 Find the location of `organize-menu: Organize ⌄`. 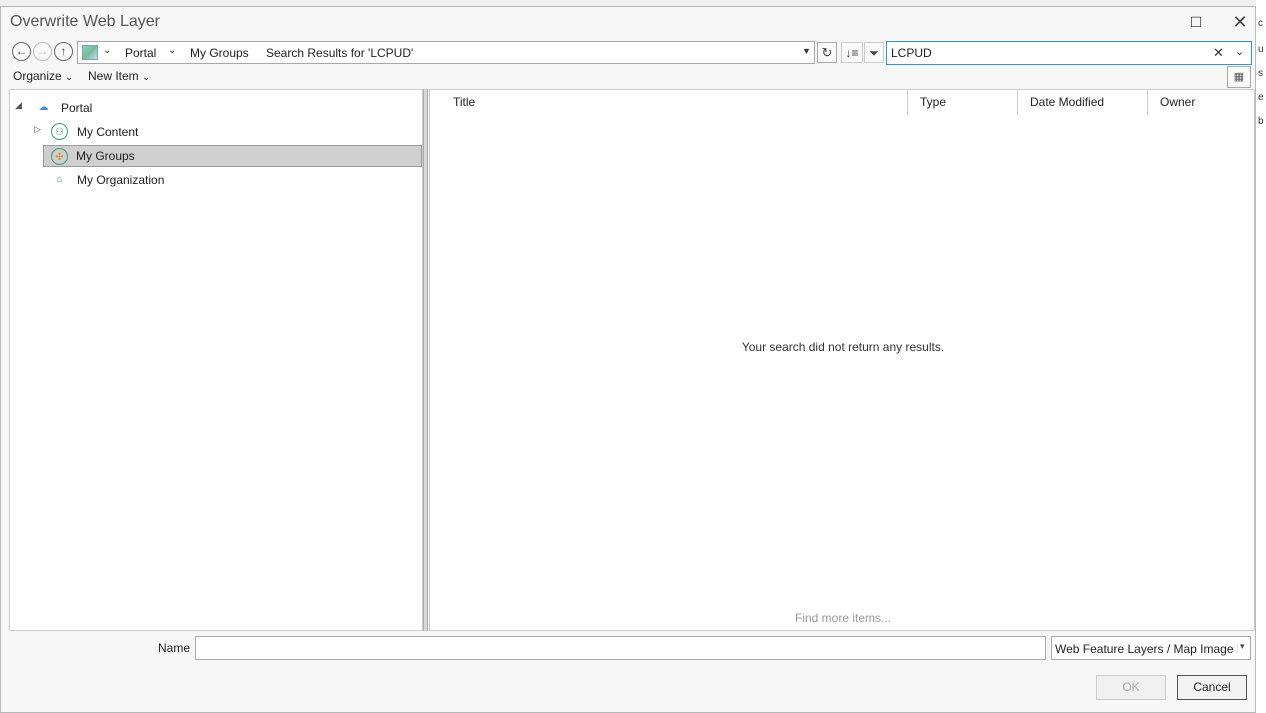

organize-menu: Organize ⌄ is located at coordinates (43, 76).